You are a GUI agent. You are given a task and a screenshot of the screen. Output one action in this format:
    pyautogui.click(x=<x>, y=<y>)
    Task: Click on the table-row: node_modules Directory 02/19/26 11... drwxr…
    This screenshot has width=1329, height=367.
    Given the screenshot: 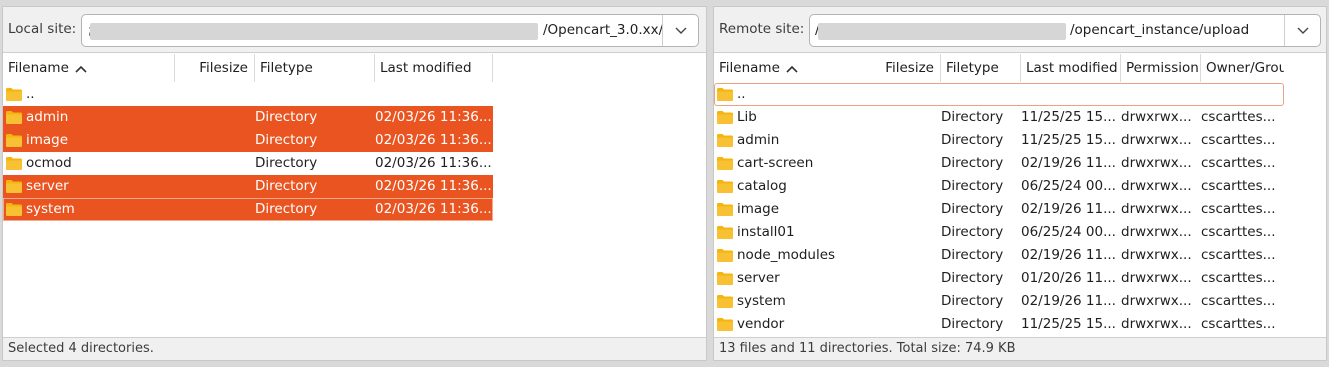 What is the action you would take?
    pyautogui.click(x=999, y=255)
    